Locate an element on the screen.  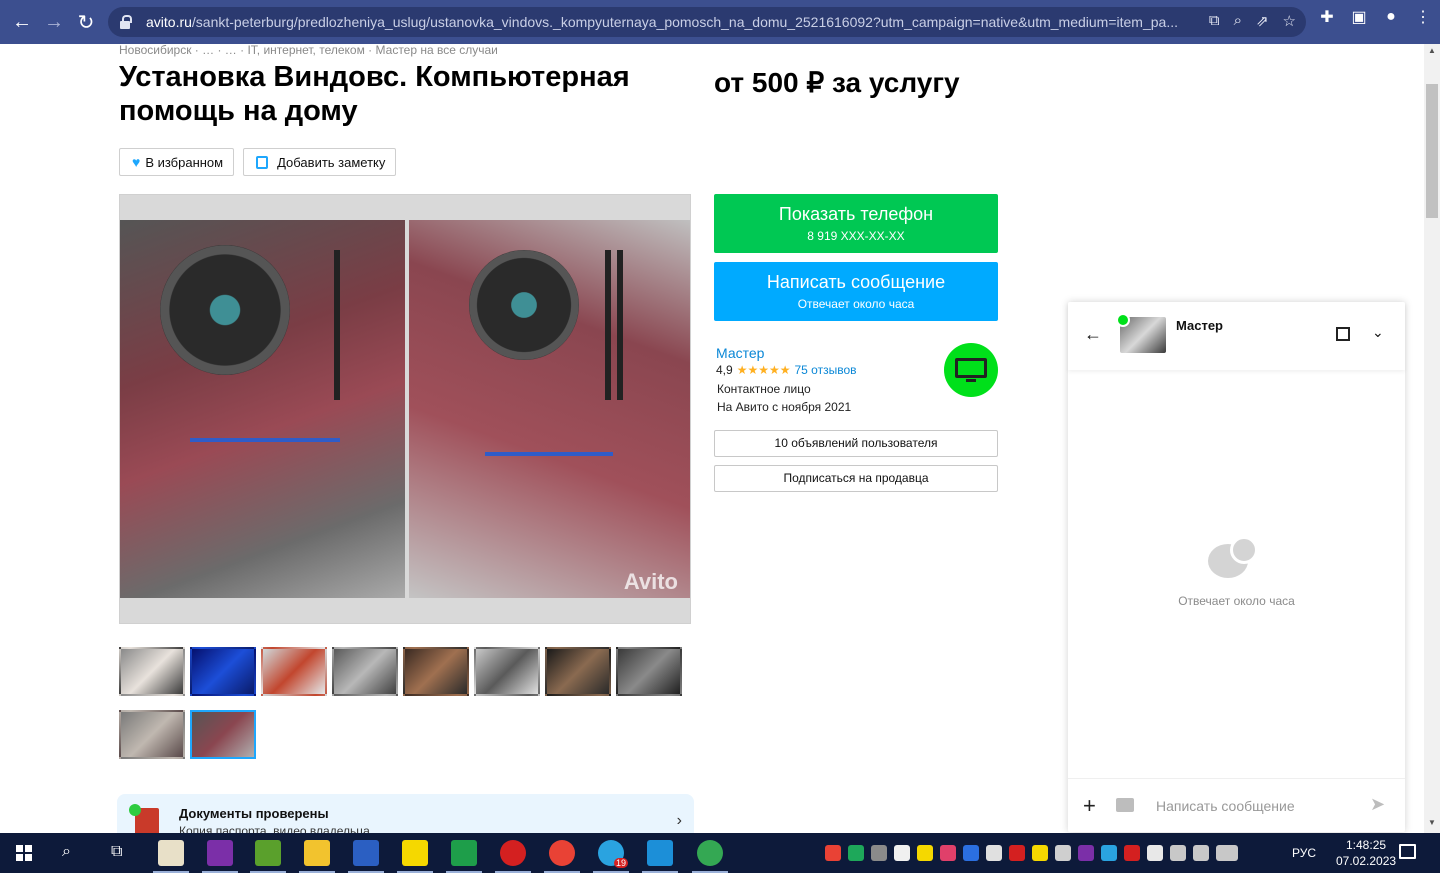
tray-notes-icon is located at coordinates (925, 853).